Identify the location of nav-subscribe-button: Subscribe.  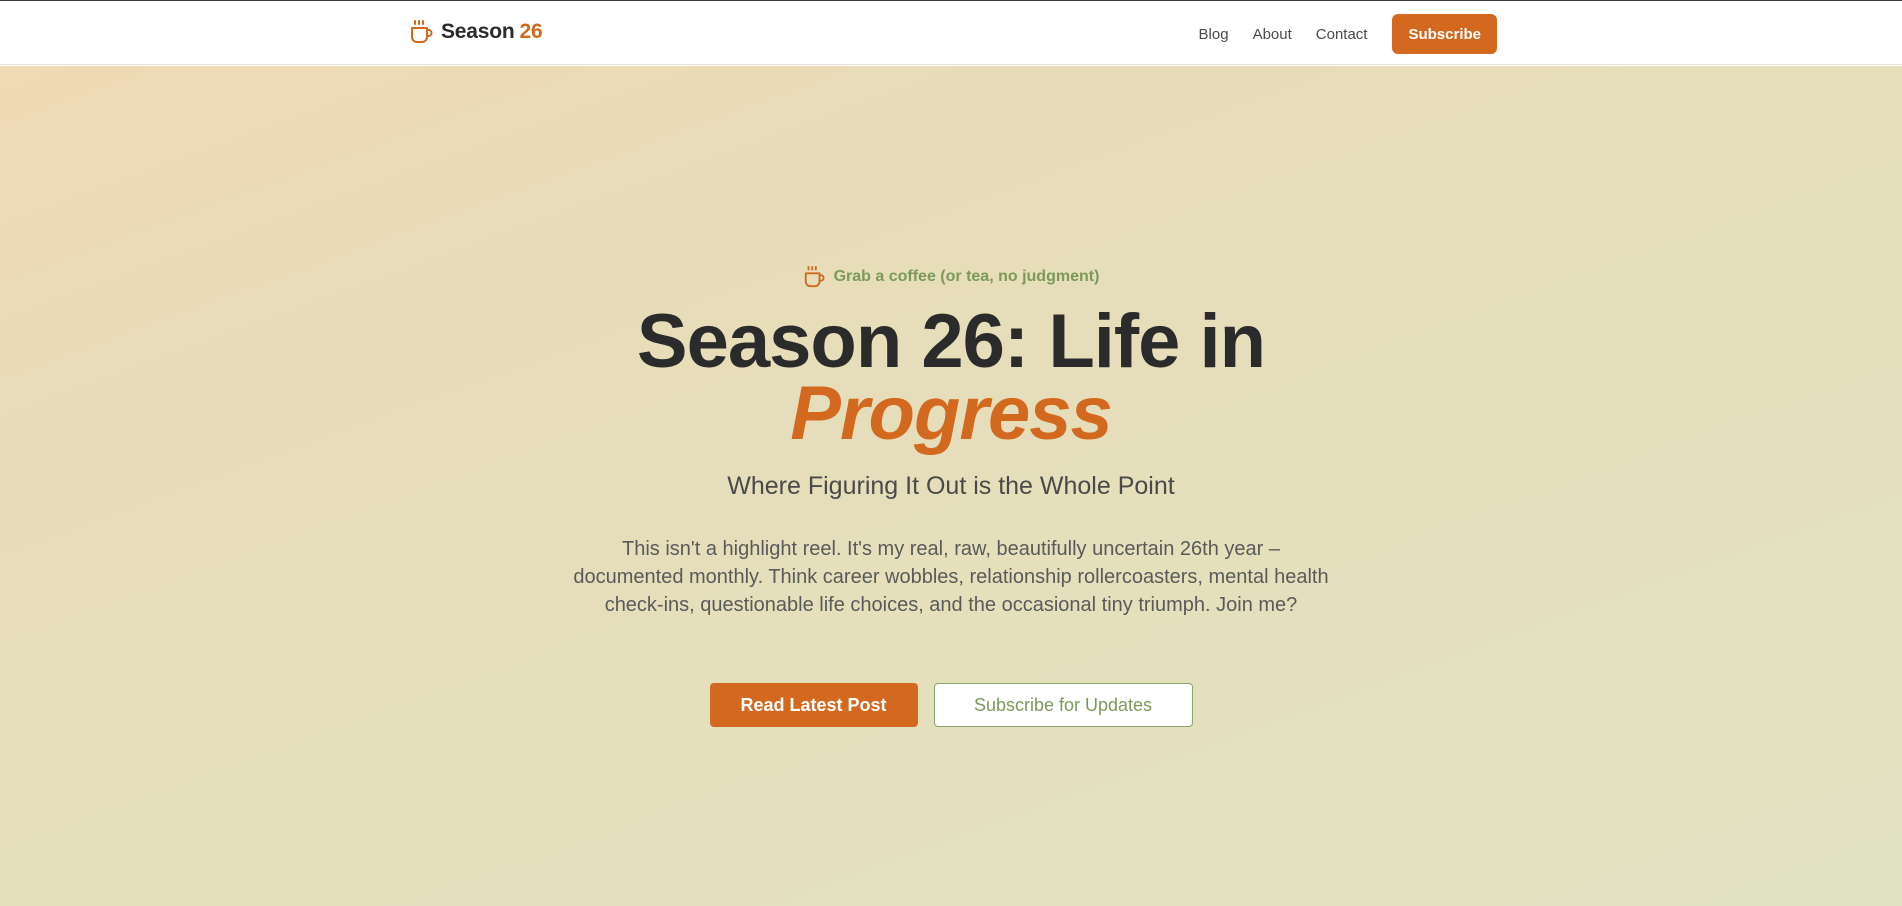
(1444, 34).